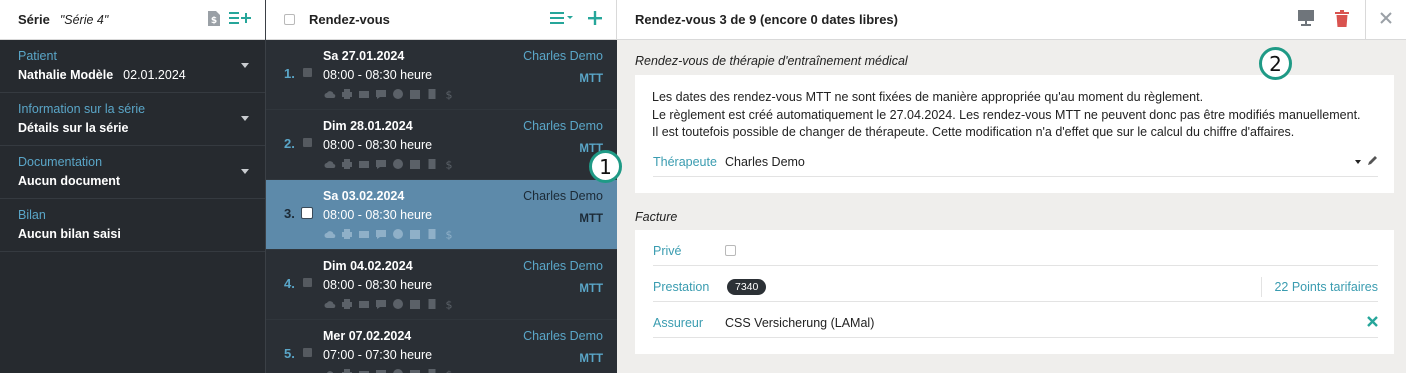 This screenshot has height=373, width=1406. What do you see at coordinates (1015, 162) in the screenshot?
I see `therapist-row: Thérapeute Charles Demo` at bounding box center [1015, 162].